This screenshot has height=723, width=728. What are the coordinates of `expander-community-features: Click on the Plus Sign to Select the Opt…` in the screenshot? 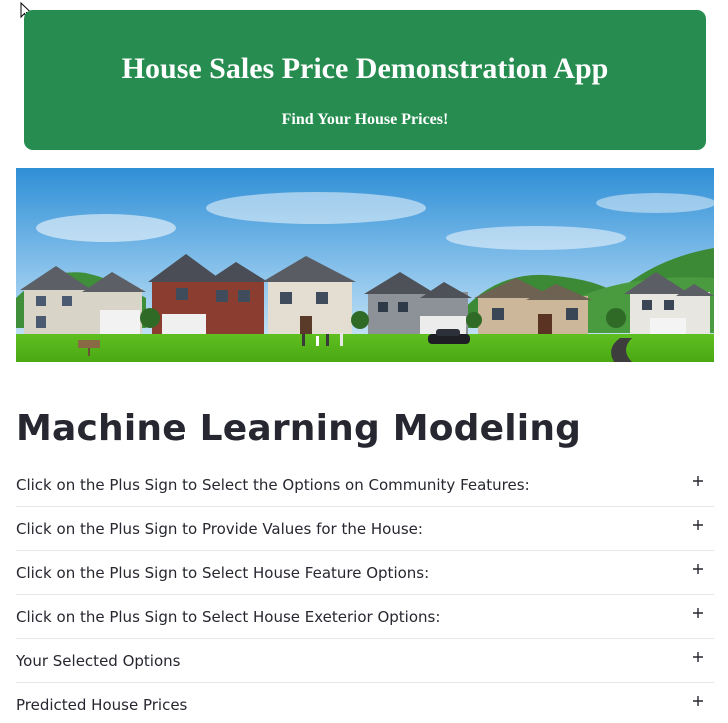 It's located at (365, 485).